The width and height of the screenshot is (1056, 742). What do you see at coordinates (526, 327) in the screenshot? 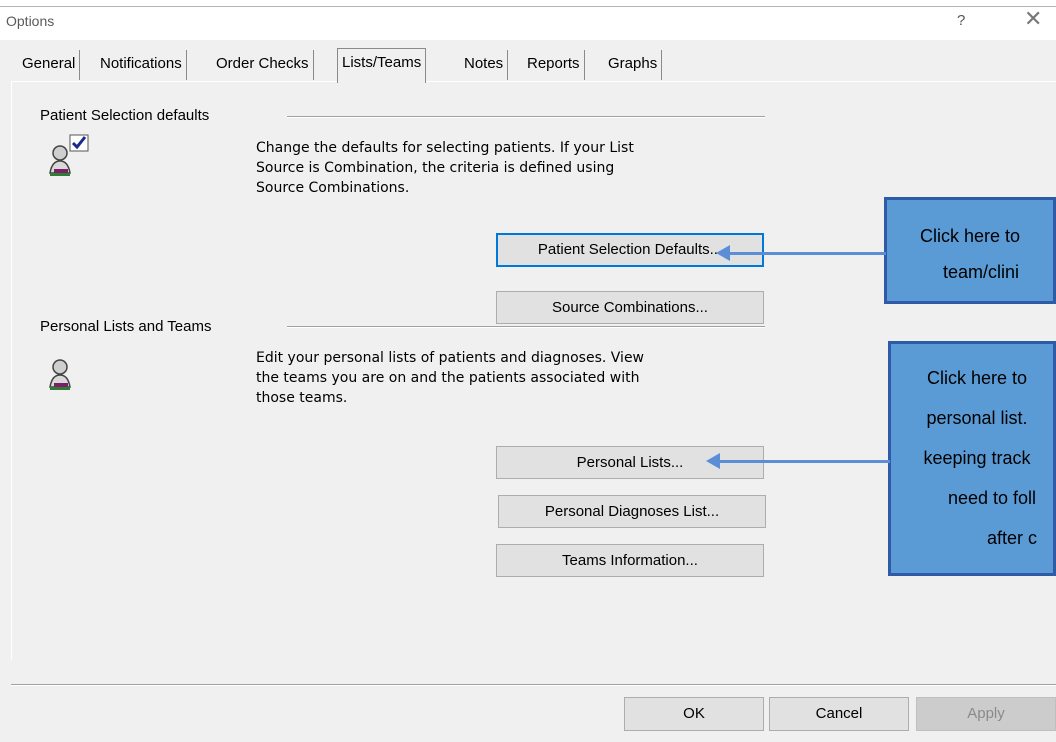
I see `personal-lists-separator` at bounding box center [526, 327].